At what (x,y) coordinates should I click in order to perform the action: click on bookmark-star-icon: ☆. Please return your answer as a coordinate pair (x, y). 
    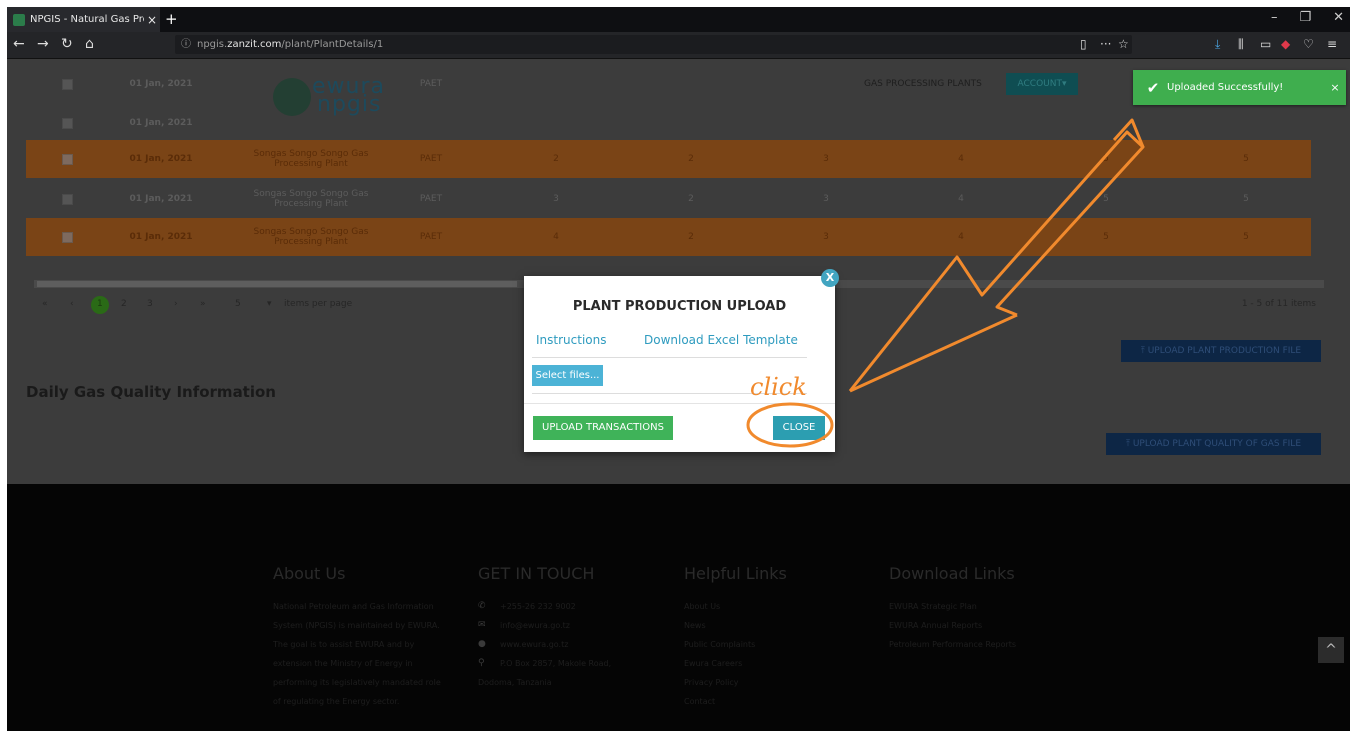
    Looking at the image, I should click on (1123, 44).